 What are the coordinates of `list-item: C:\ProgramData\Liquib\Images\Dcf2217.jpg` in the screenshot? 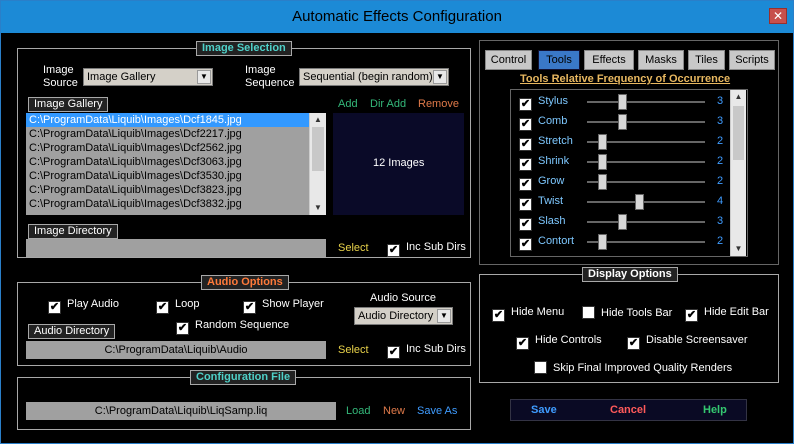 It's located at (176, 134).